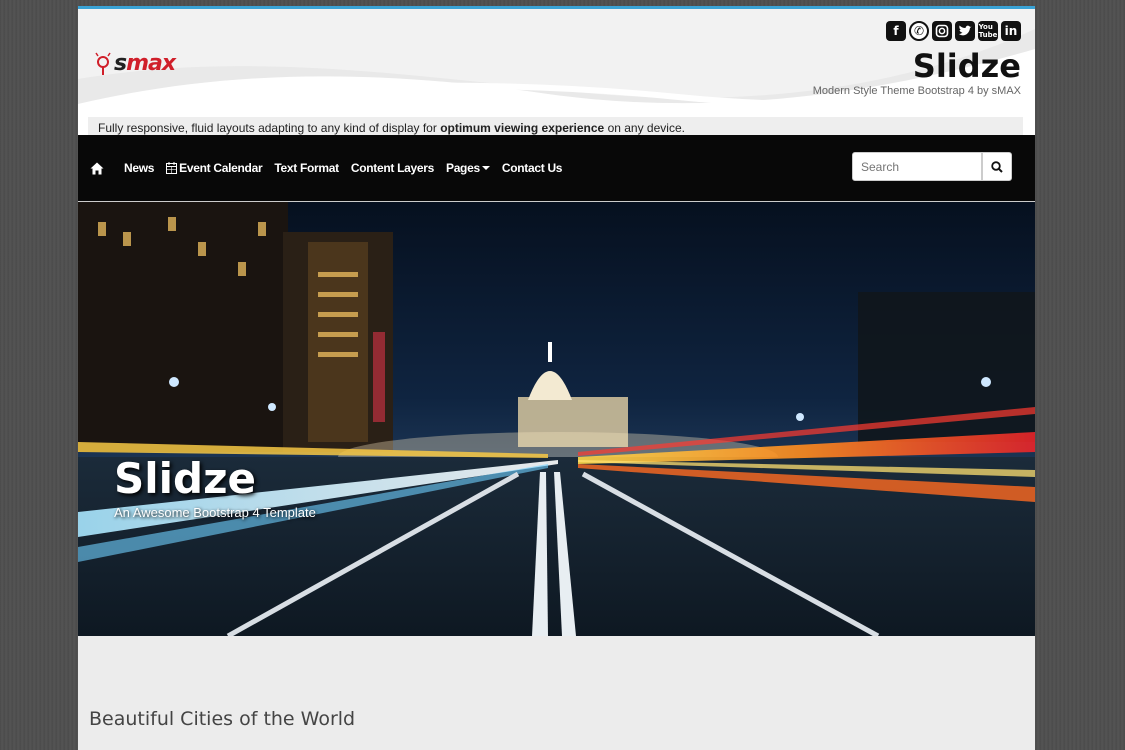 The width and height of the screenshot is (1125, 750). I want to click on linkedin-icon: in, so click(1011, 31).